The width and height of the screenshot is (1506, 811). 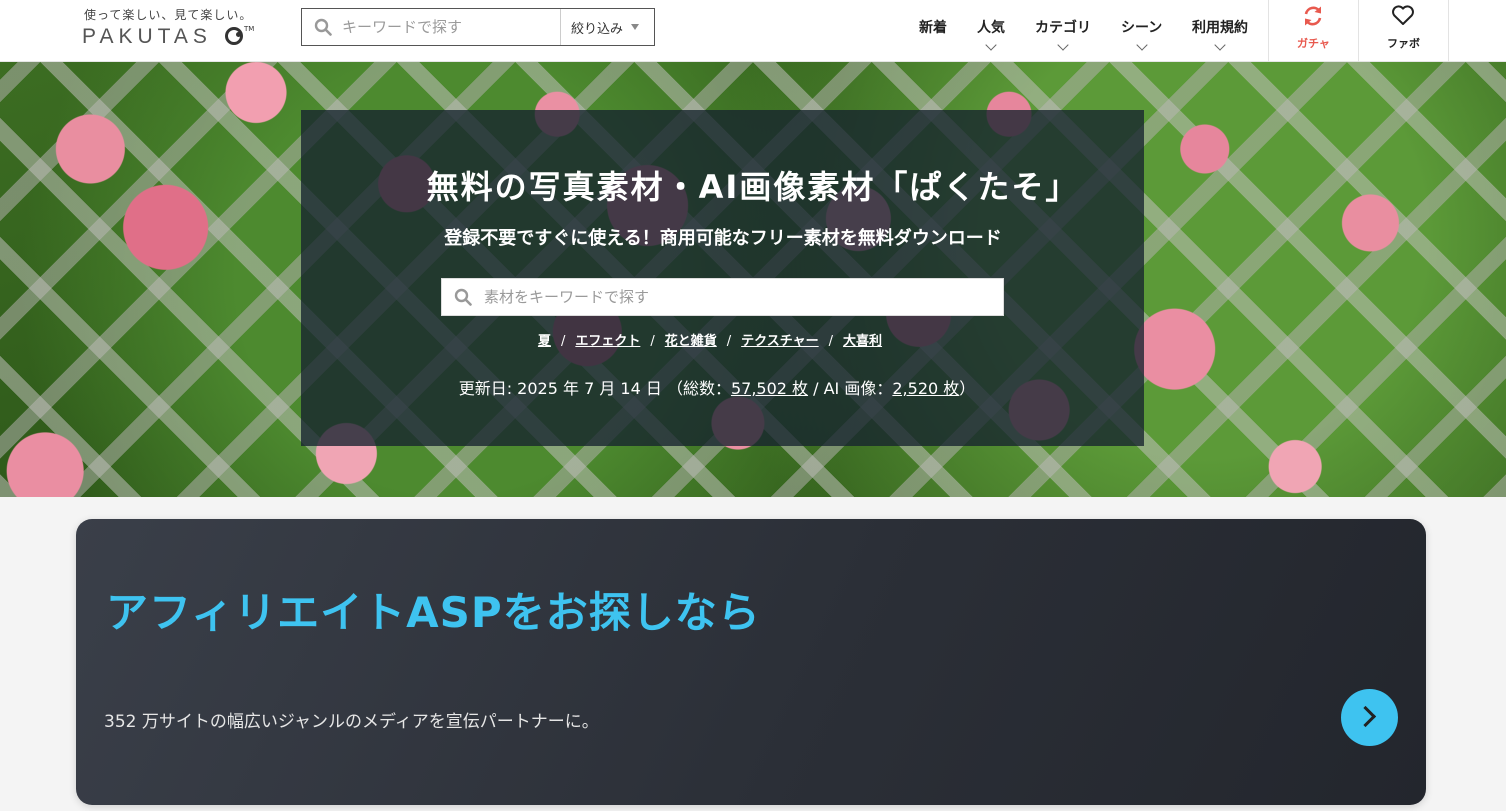 What do you see at coordinates (850, 388) in the screenshot?
I see `ai-count-prefix: / AI 画像：` at bounding box center [850, 388].